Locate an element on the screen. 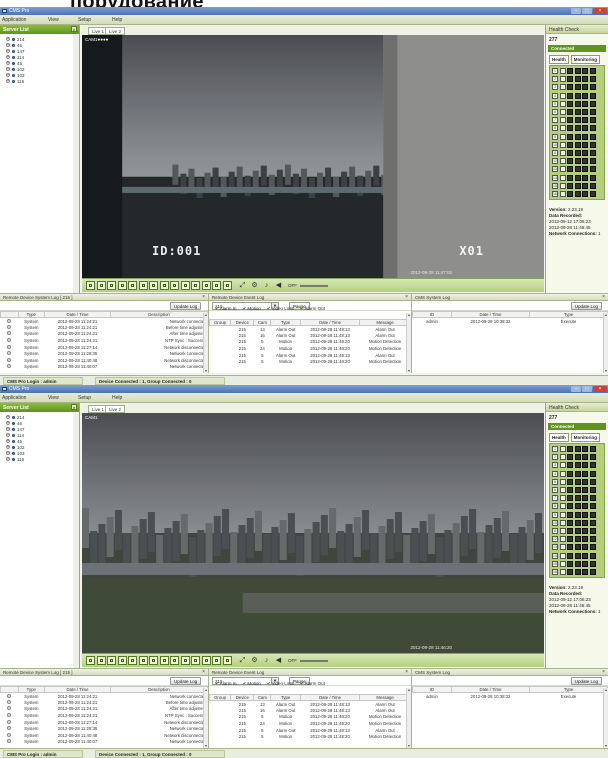  settings-icon: ⚙ is located at coordinates (254, 660).